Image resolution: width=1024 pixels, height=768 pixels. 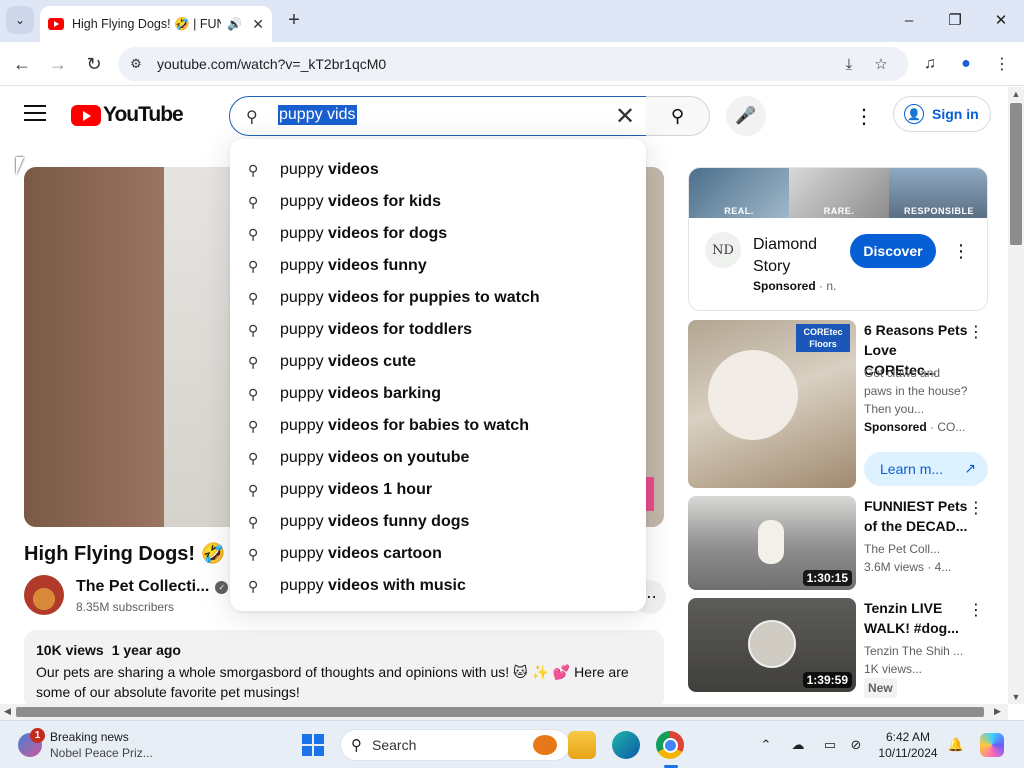 I want to click on learn-more-button: Learn m... ↗, so click(x=926, y=469).